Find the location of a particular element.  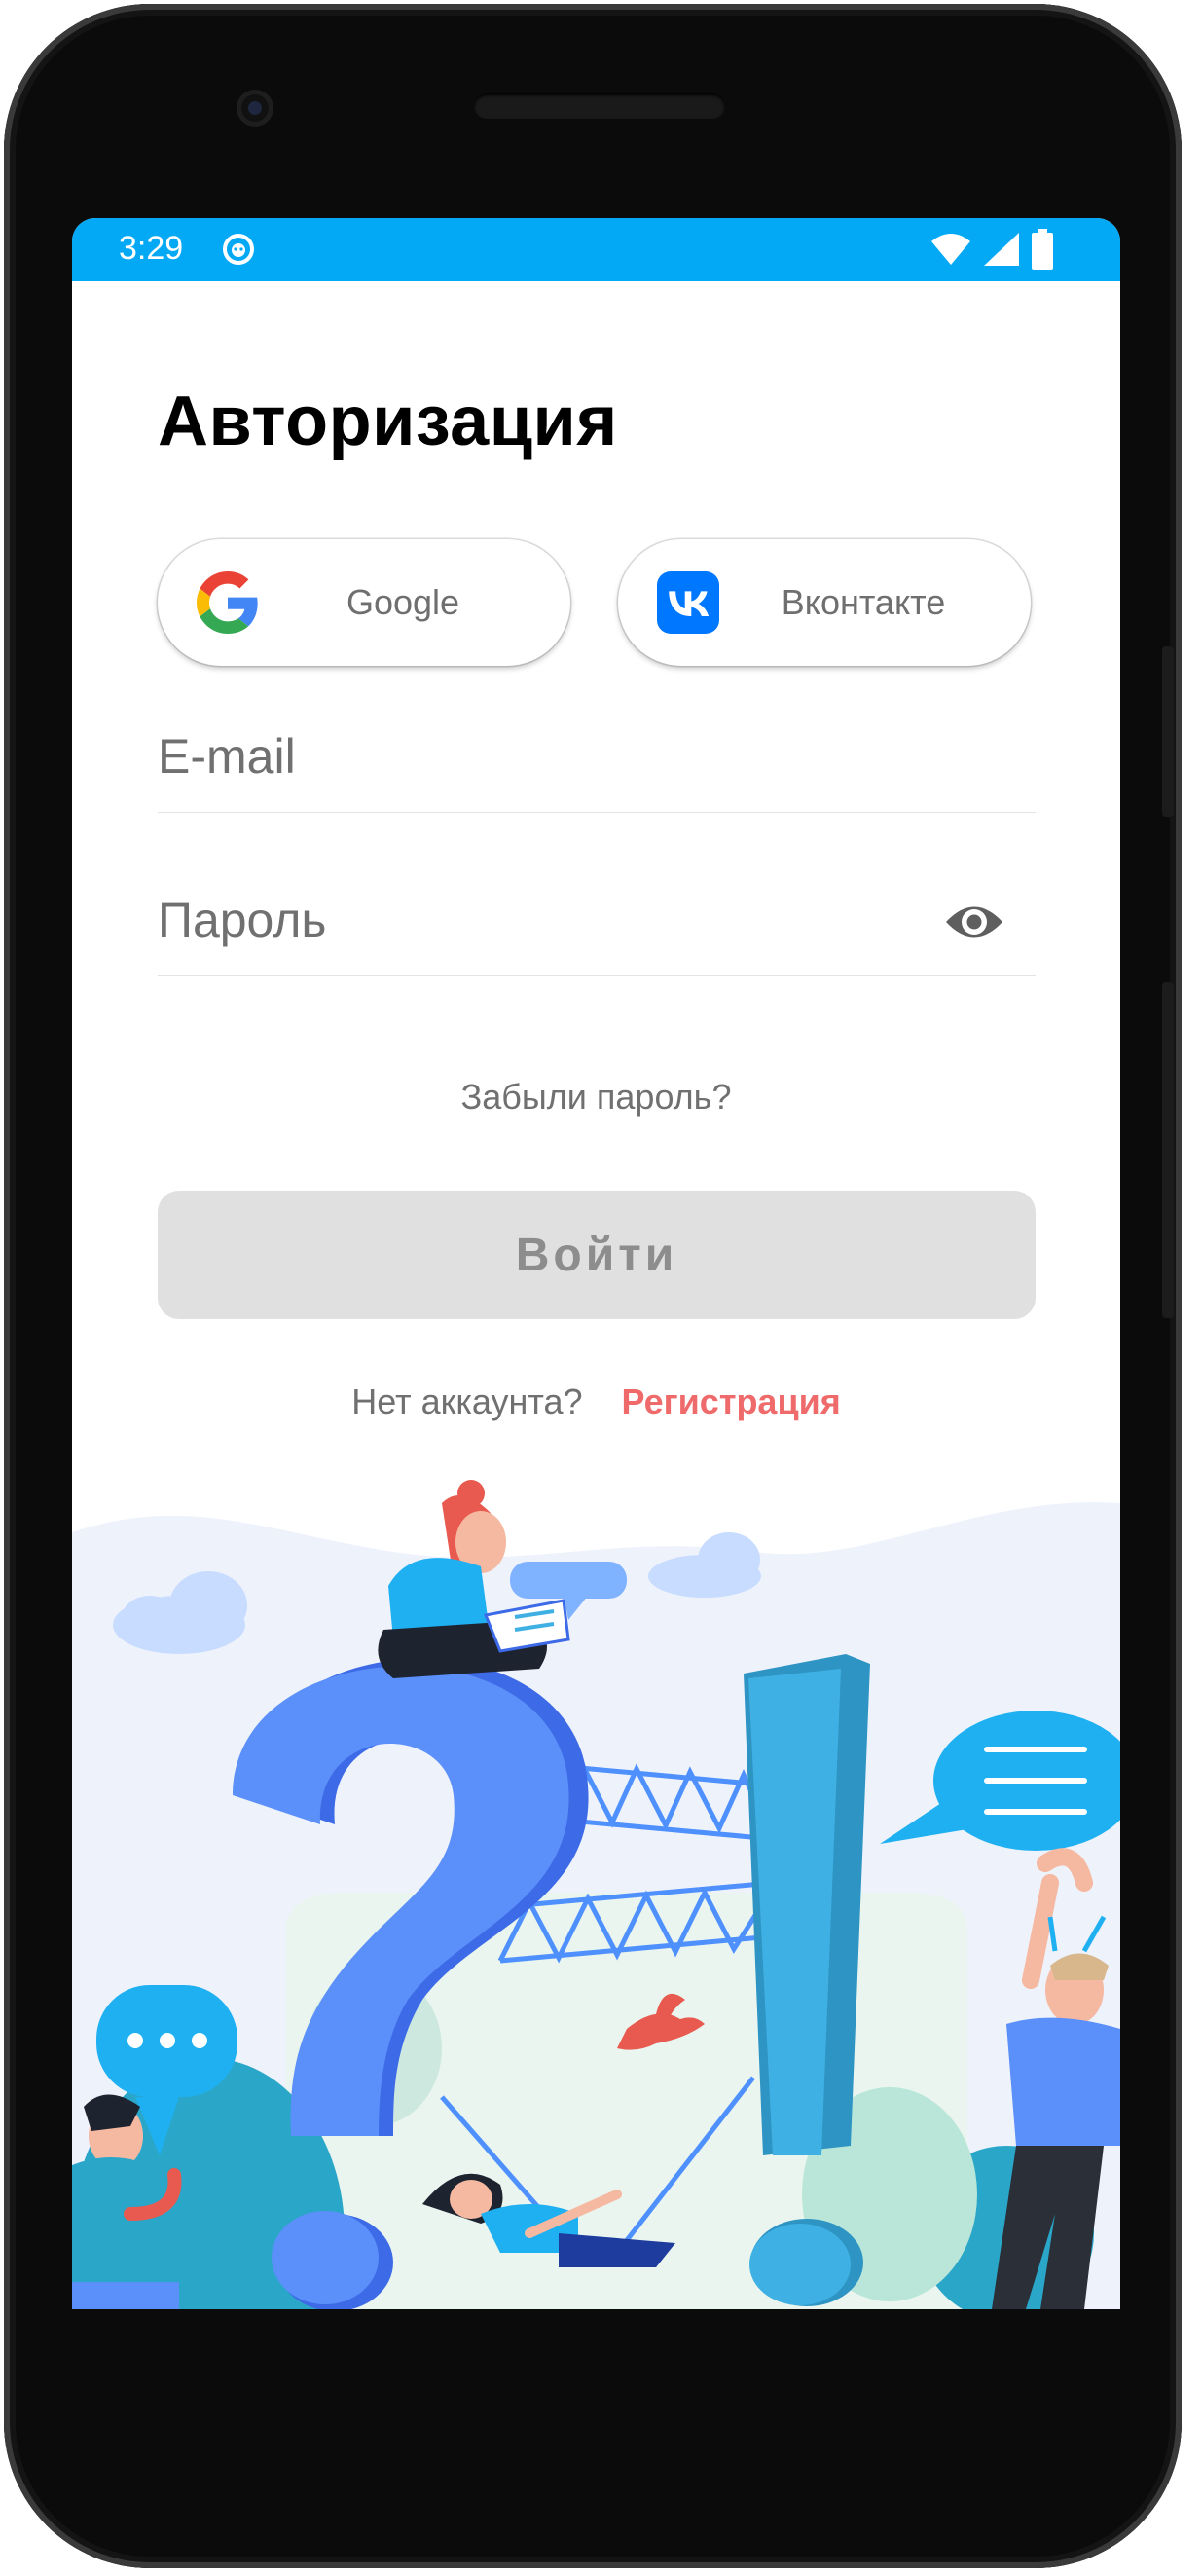

register-link: Регистрация is located at coordinates (731, 1401).